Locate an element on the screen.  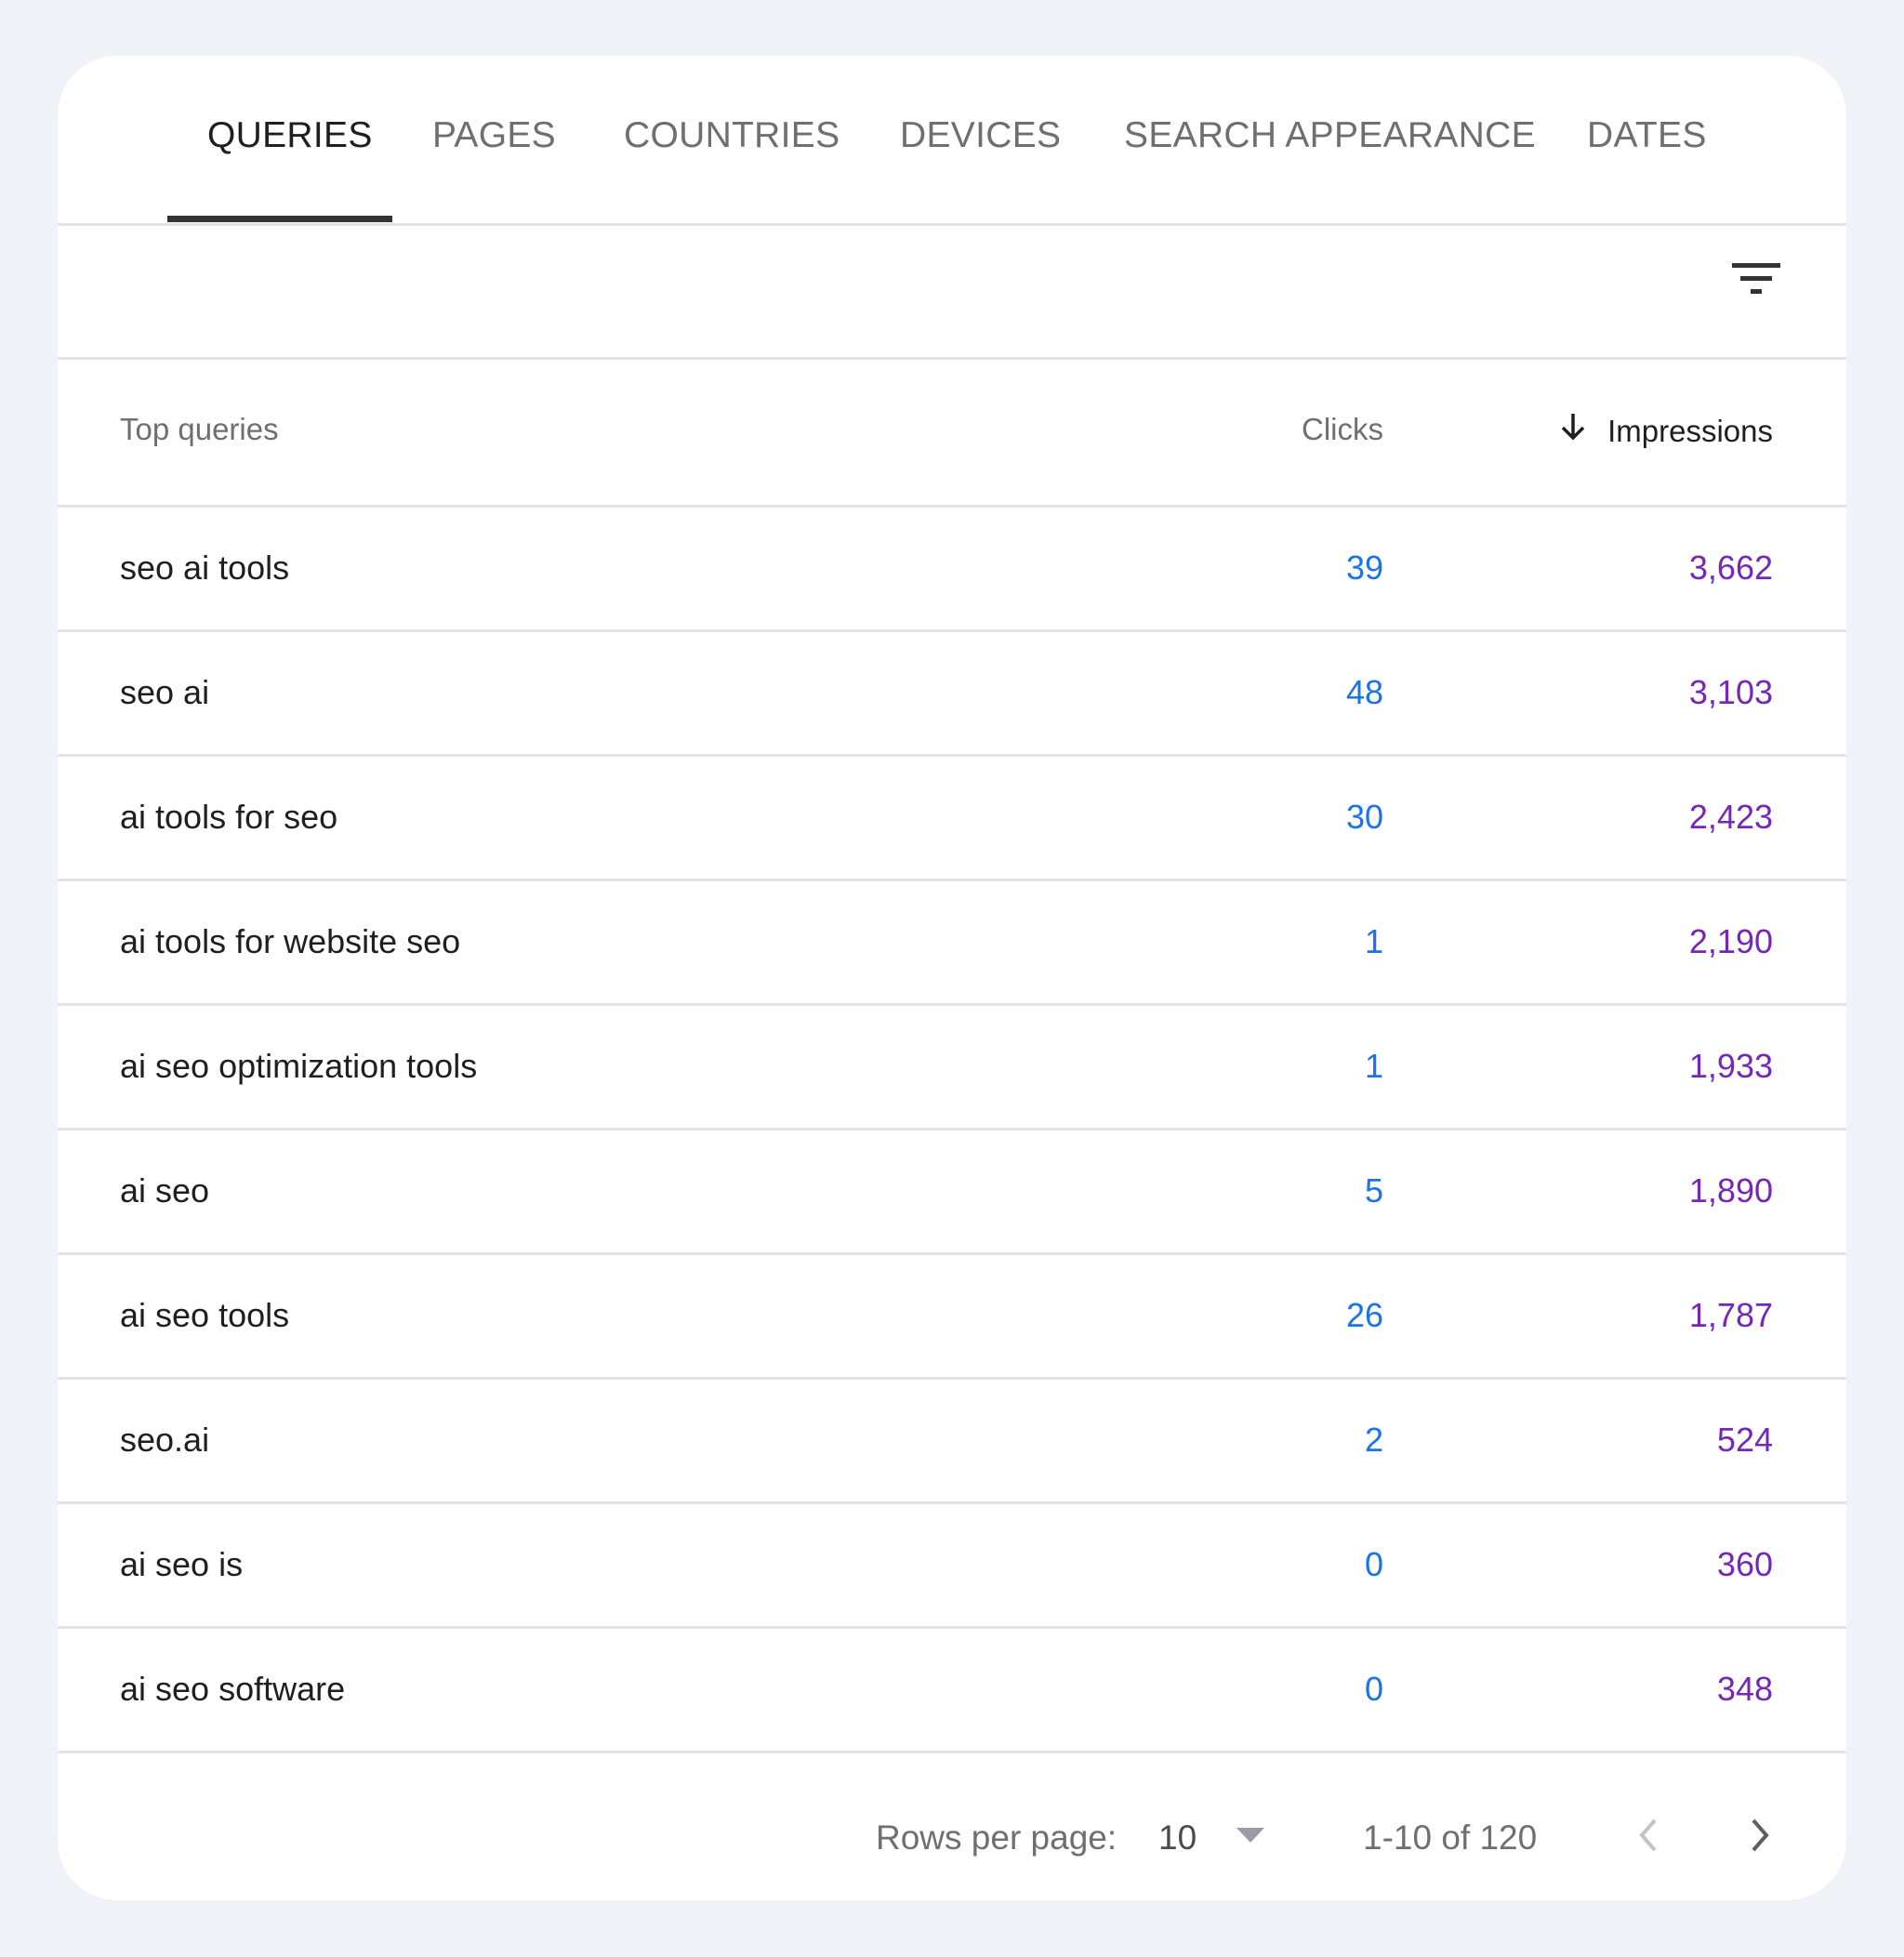
query-cell: seo ai tools is located at coordinates (205, 568).